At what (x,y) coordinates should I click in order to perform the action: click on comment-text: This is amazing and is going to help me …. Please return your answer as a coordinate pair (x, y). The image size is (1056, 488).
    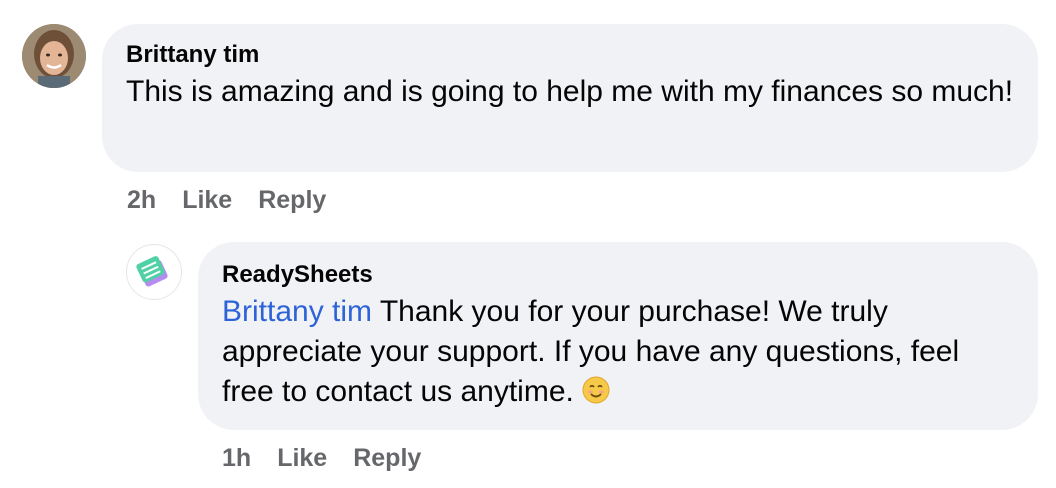
    Looking at the image, I should click on (570, 91).